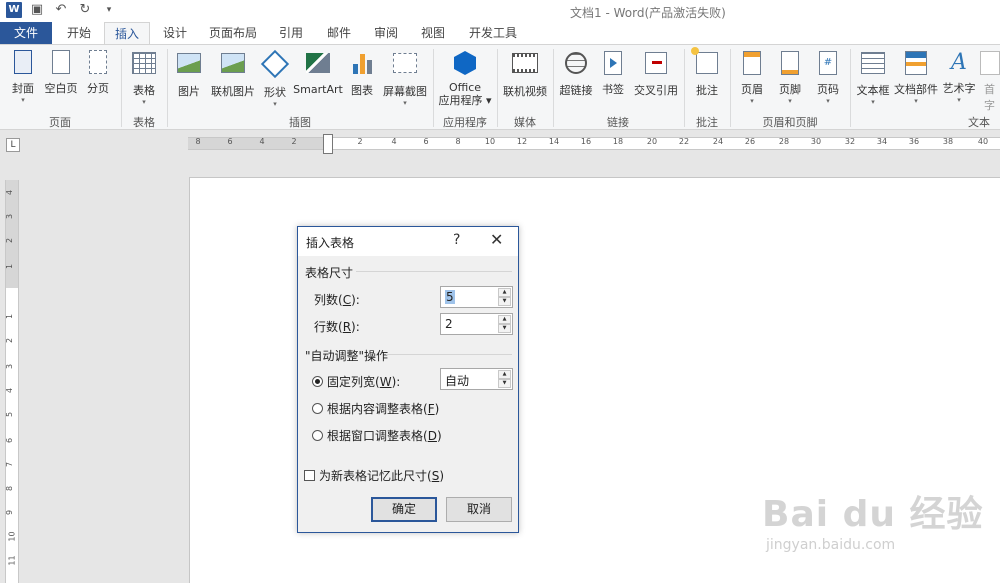 The image size is (1000, 583). Describe the element at coordinates (10, 340) in the screenshot. I see `ruler-number: 2` at that location.